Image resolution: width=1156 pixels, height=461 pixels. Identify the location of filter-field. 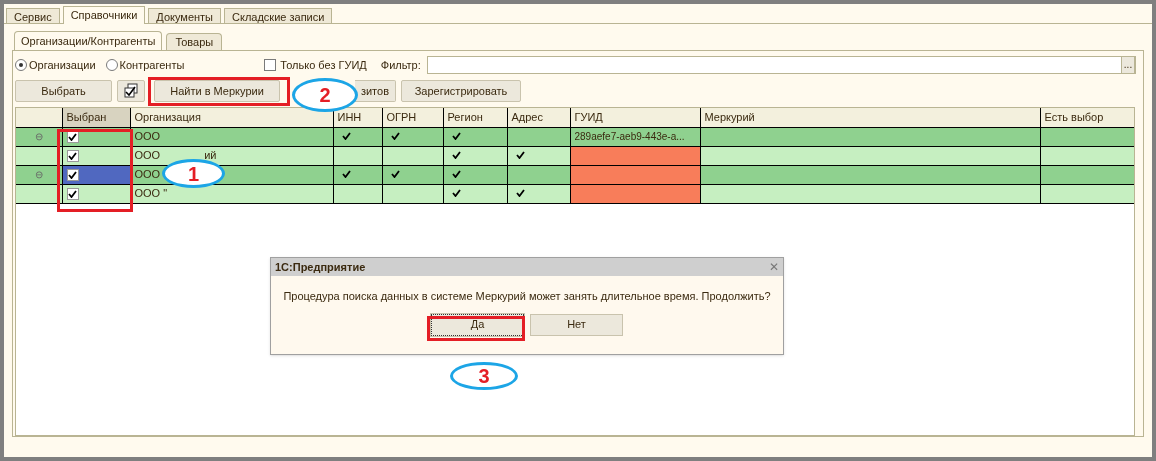
(781, 65).